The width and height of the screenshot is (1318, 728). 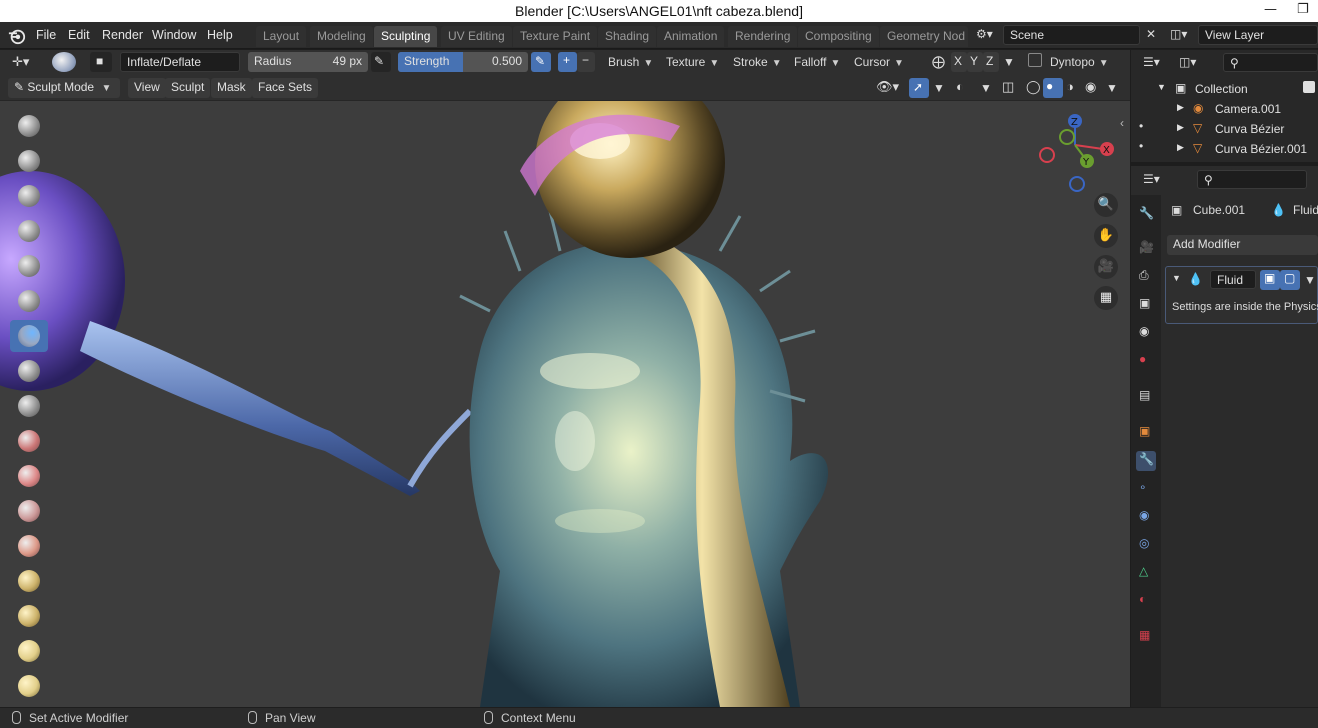 I want to click on object-properties-tab: ▣, so click(x=1146, y=433).